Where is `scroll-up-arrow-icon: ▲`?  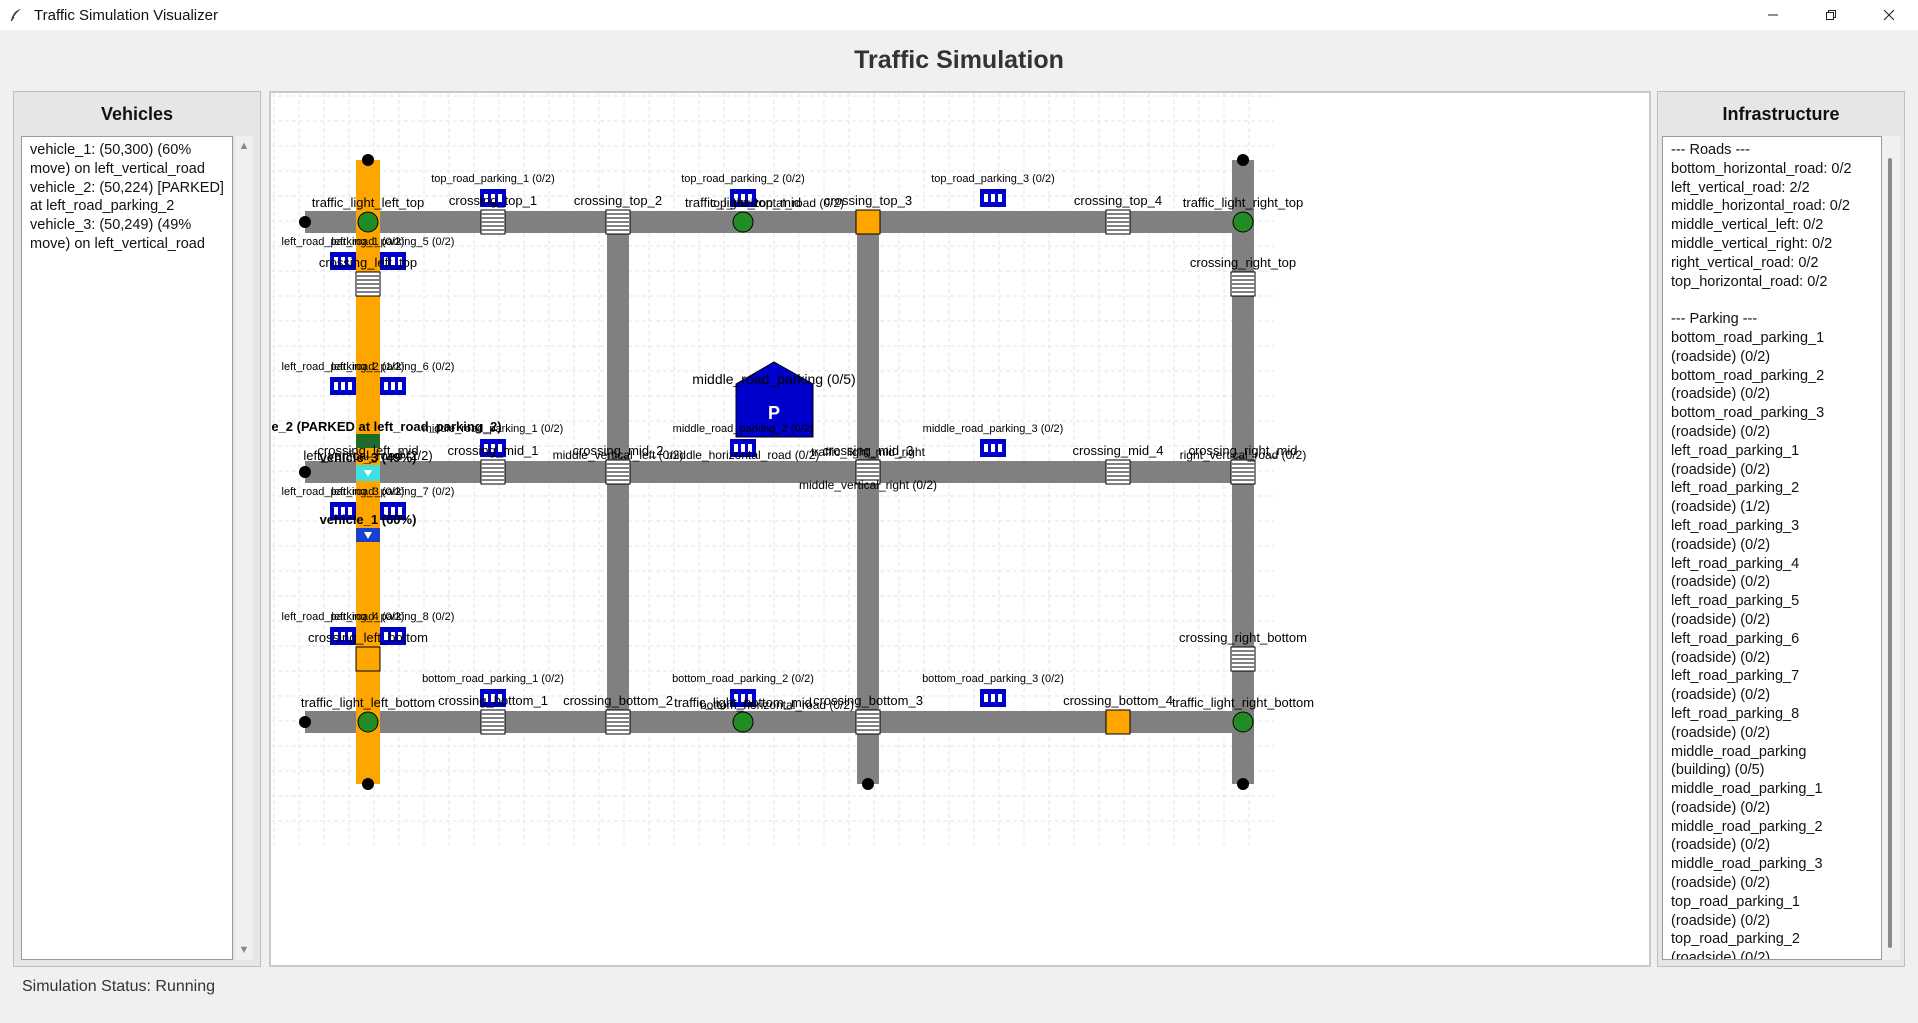 scroll-up-arrow-icon: ▲ is located at coordinates (244, 146).